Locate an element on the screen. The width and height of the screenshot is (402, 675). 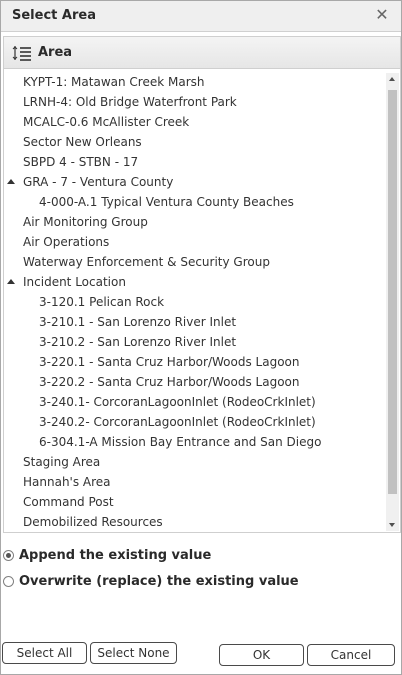
scrollbar-thumb is located at coordinates (392, 292).